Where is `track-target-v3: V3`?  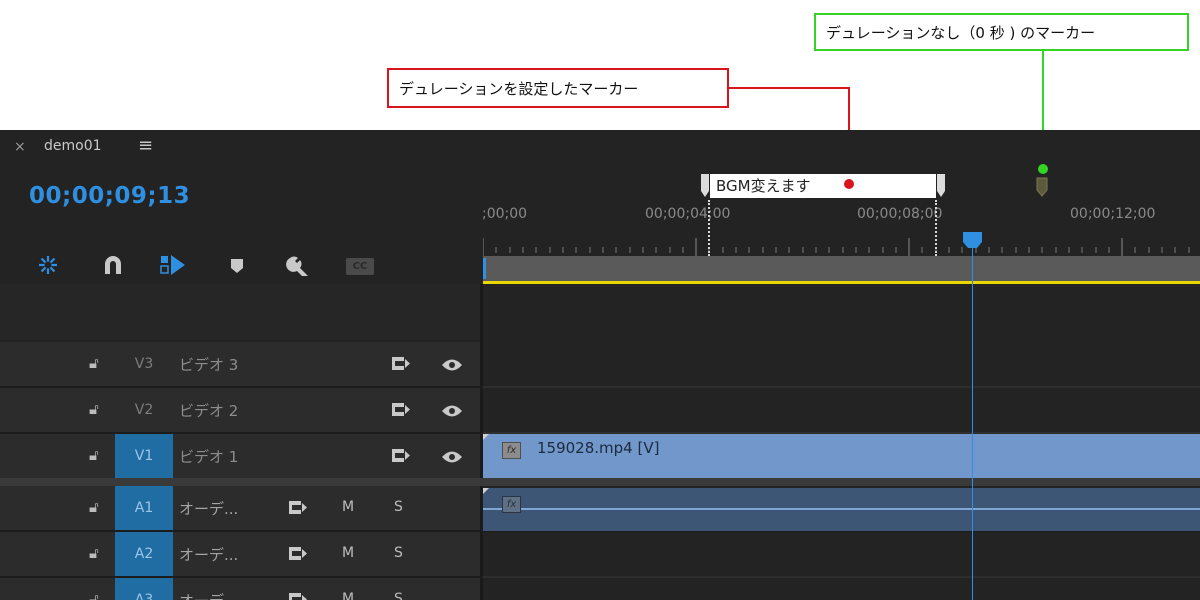 track-target-v3: V3 is located at coordinates (144, 364).